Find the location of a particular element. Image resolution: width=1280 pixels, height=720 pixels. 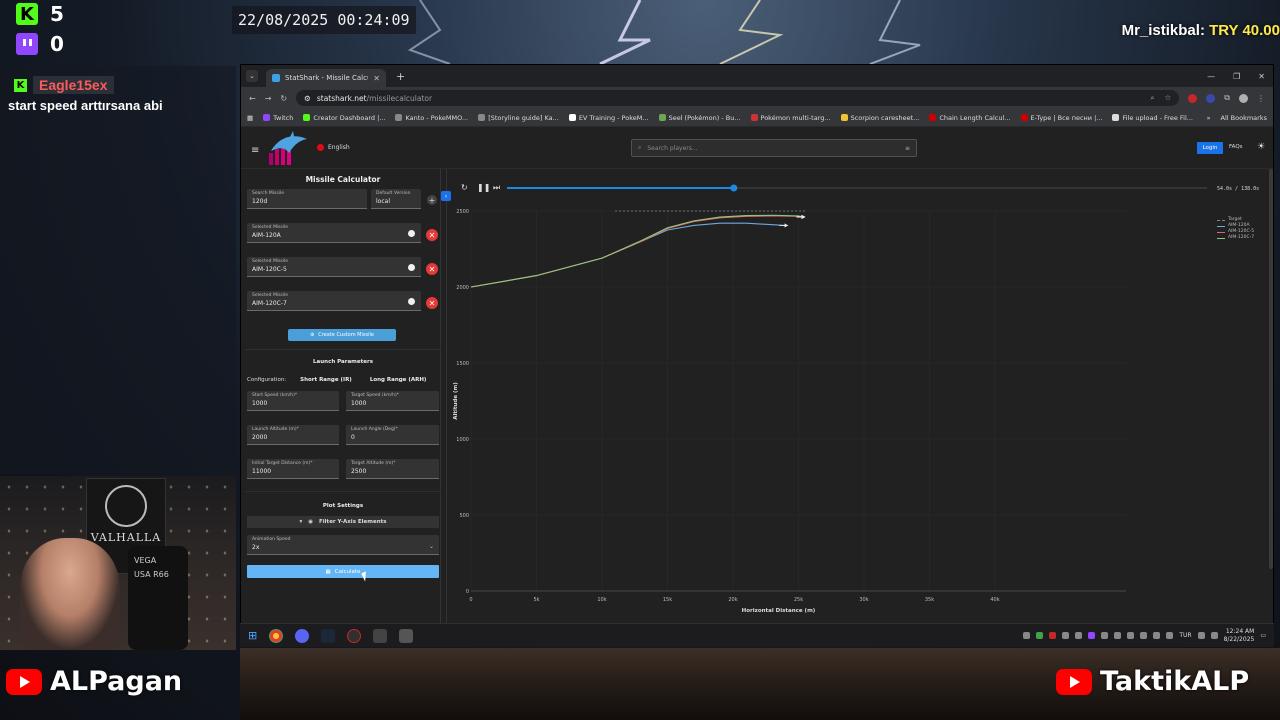

hamburger-menu-icon: ≡ is located at coordinates (255, 150).